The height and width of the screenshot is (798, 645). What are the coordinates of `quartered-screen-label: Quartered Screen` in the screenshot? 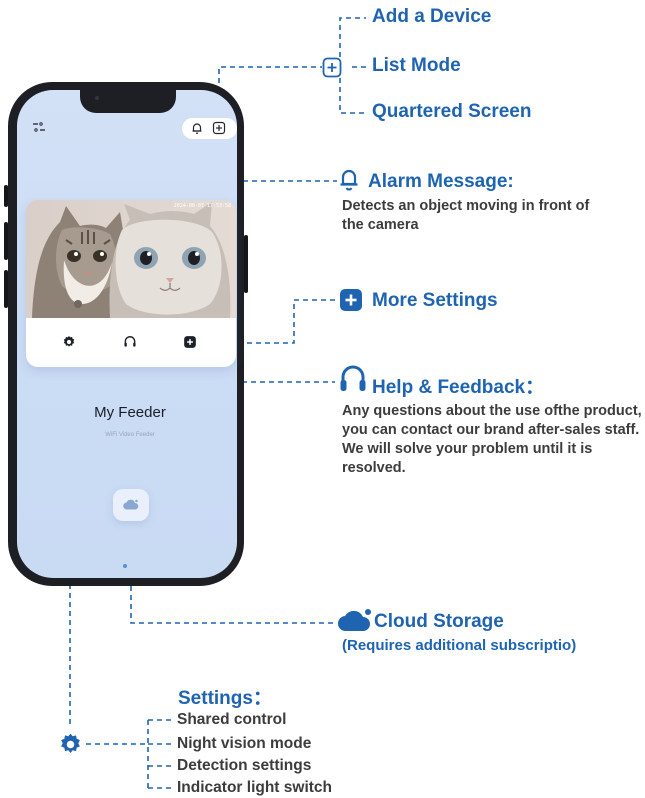 It's located at (452, 111).